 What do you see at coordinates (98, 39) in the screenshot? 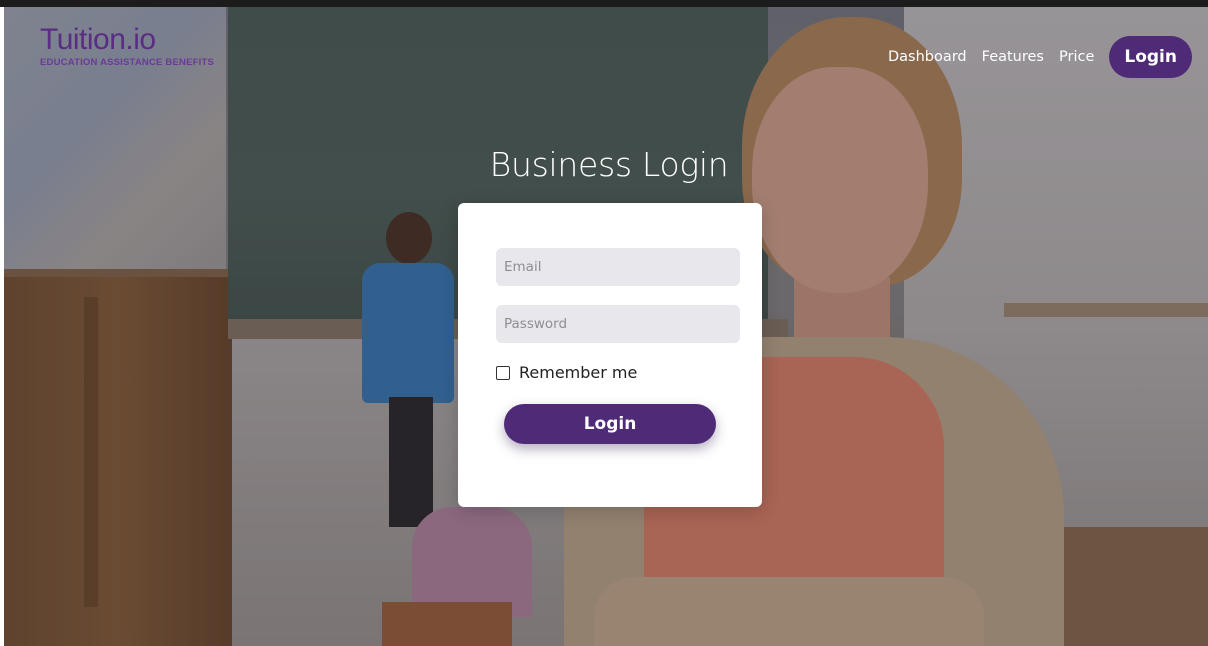
I see `brand-name: Tuition.io` at bounding box center [98, 39].